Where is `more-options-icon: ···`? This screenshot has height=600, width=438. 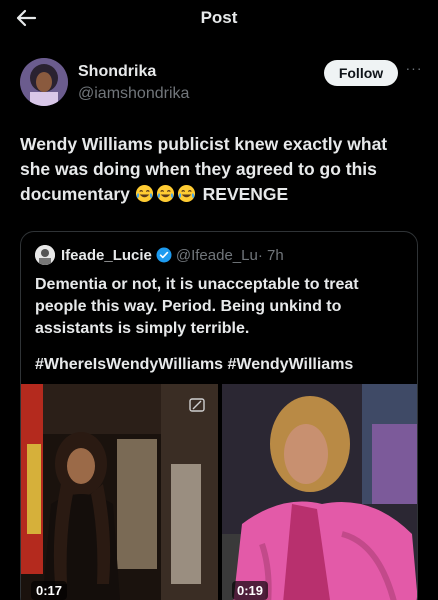 more-options-icon: ··· is located at coordinates (414, 72).